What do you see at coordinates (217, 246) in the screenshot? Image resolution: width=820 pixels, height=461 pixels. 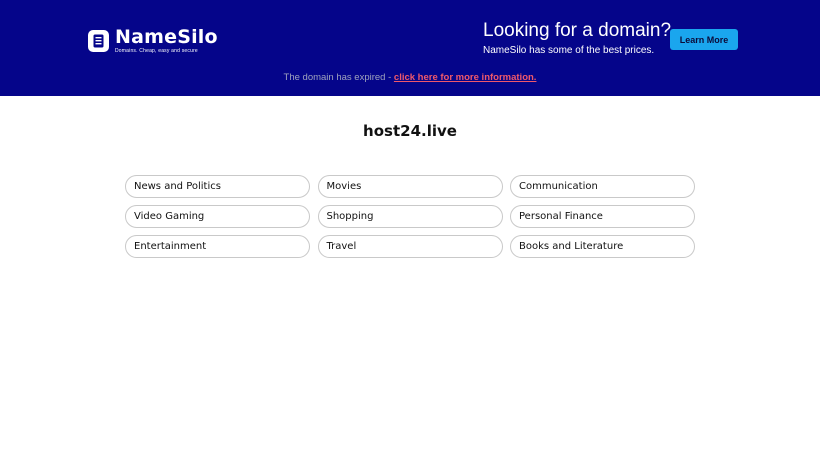 I see `link-entertainment: Entertainment` at bounding box center [217, 246].